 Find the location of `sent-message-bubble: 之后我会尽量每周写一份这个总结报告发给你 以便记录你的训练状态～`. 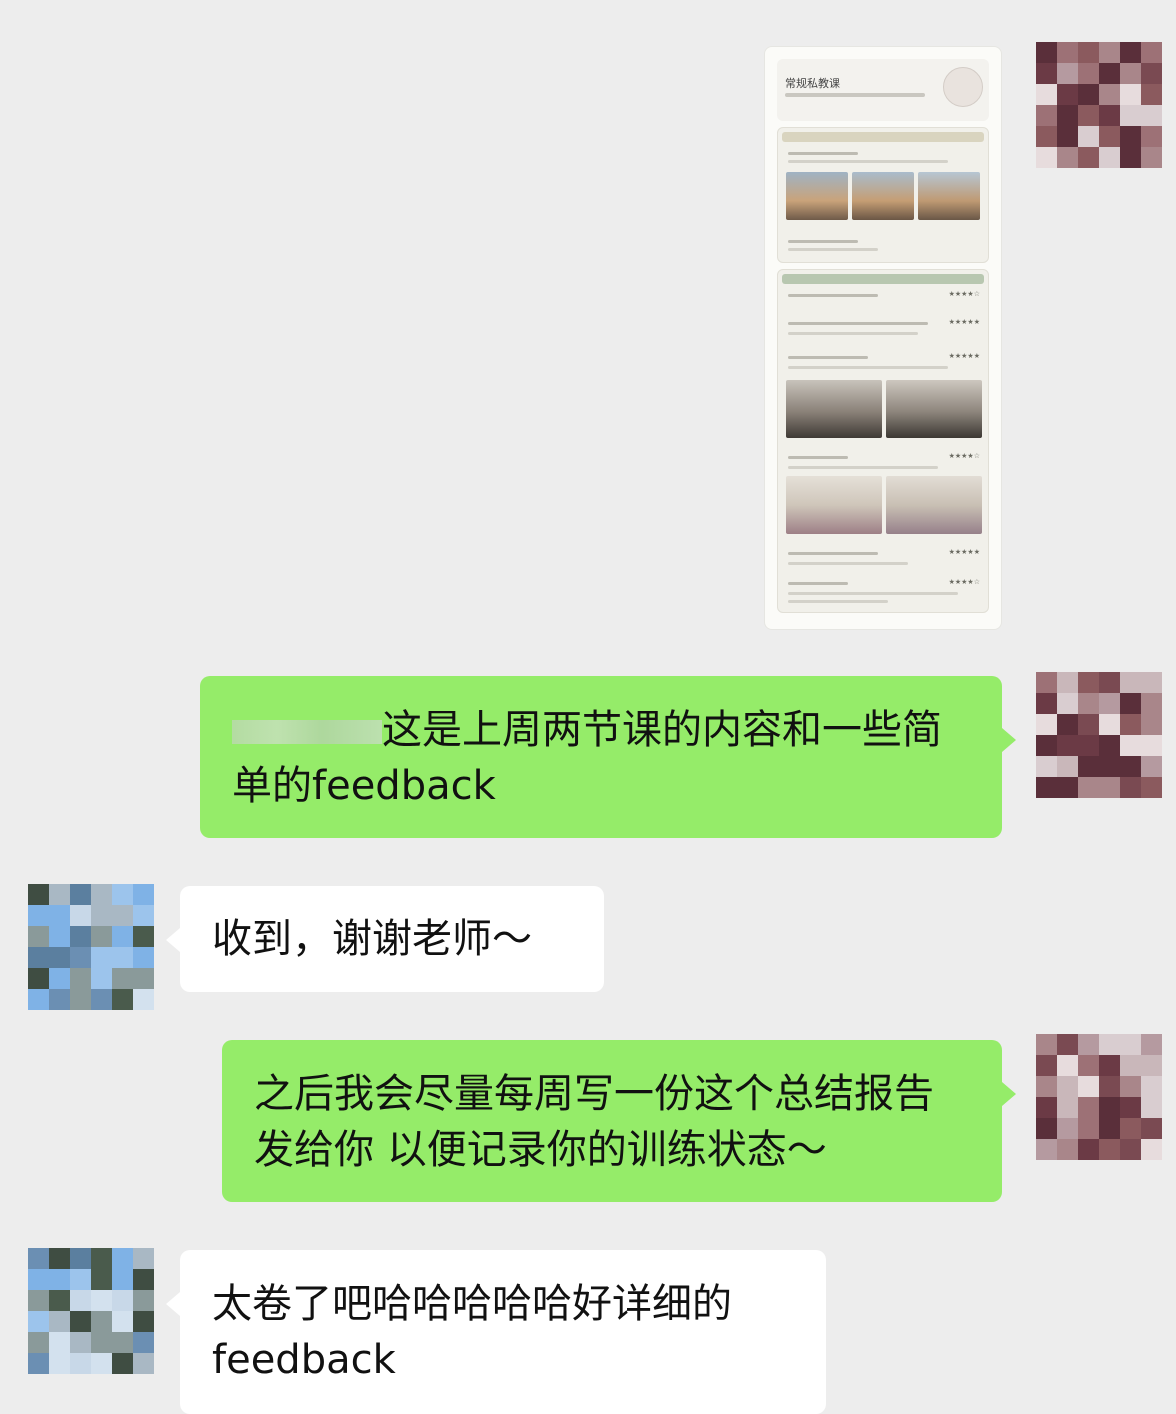

sent-message-bubble: 之后我会尽量每周写一份这个总结报告发给你 以便记录你的训练状态～ is located at coordinates (612, 1121).